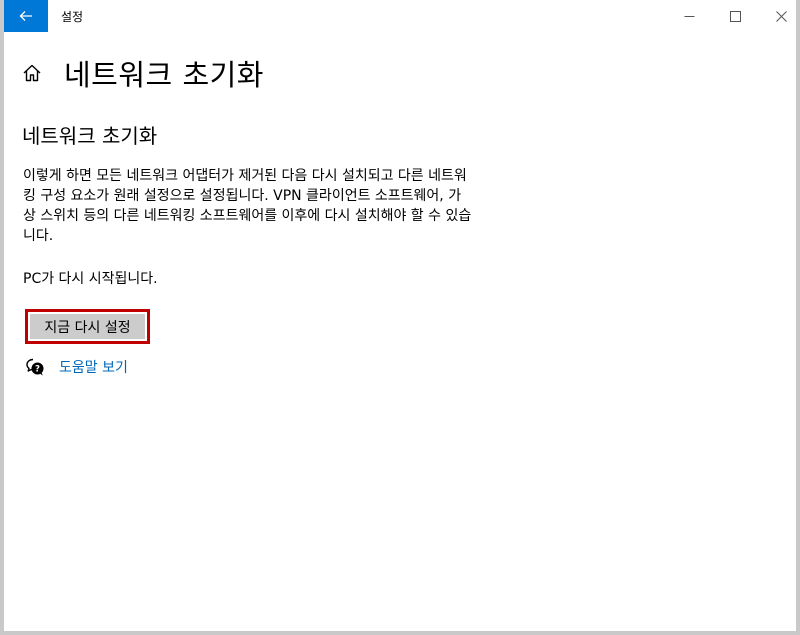  I want to click on window-title: 설정, so click(72, 17).